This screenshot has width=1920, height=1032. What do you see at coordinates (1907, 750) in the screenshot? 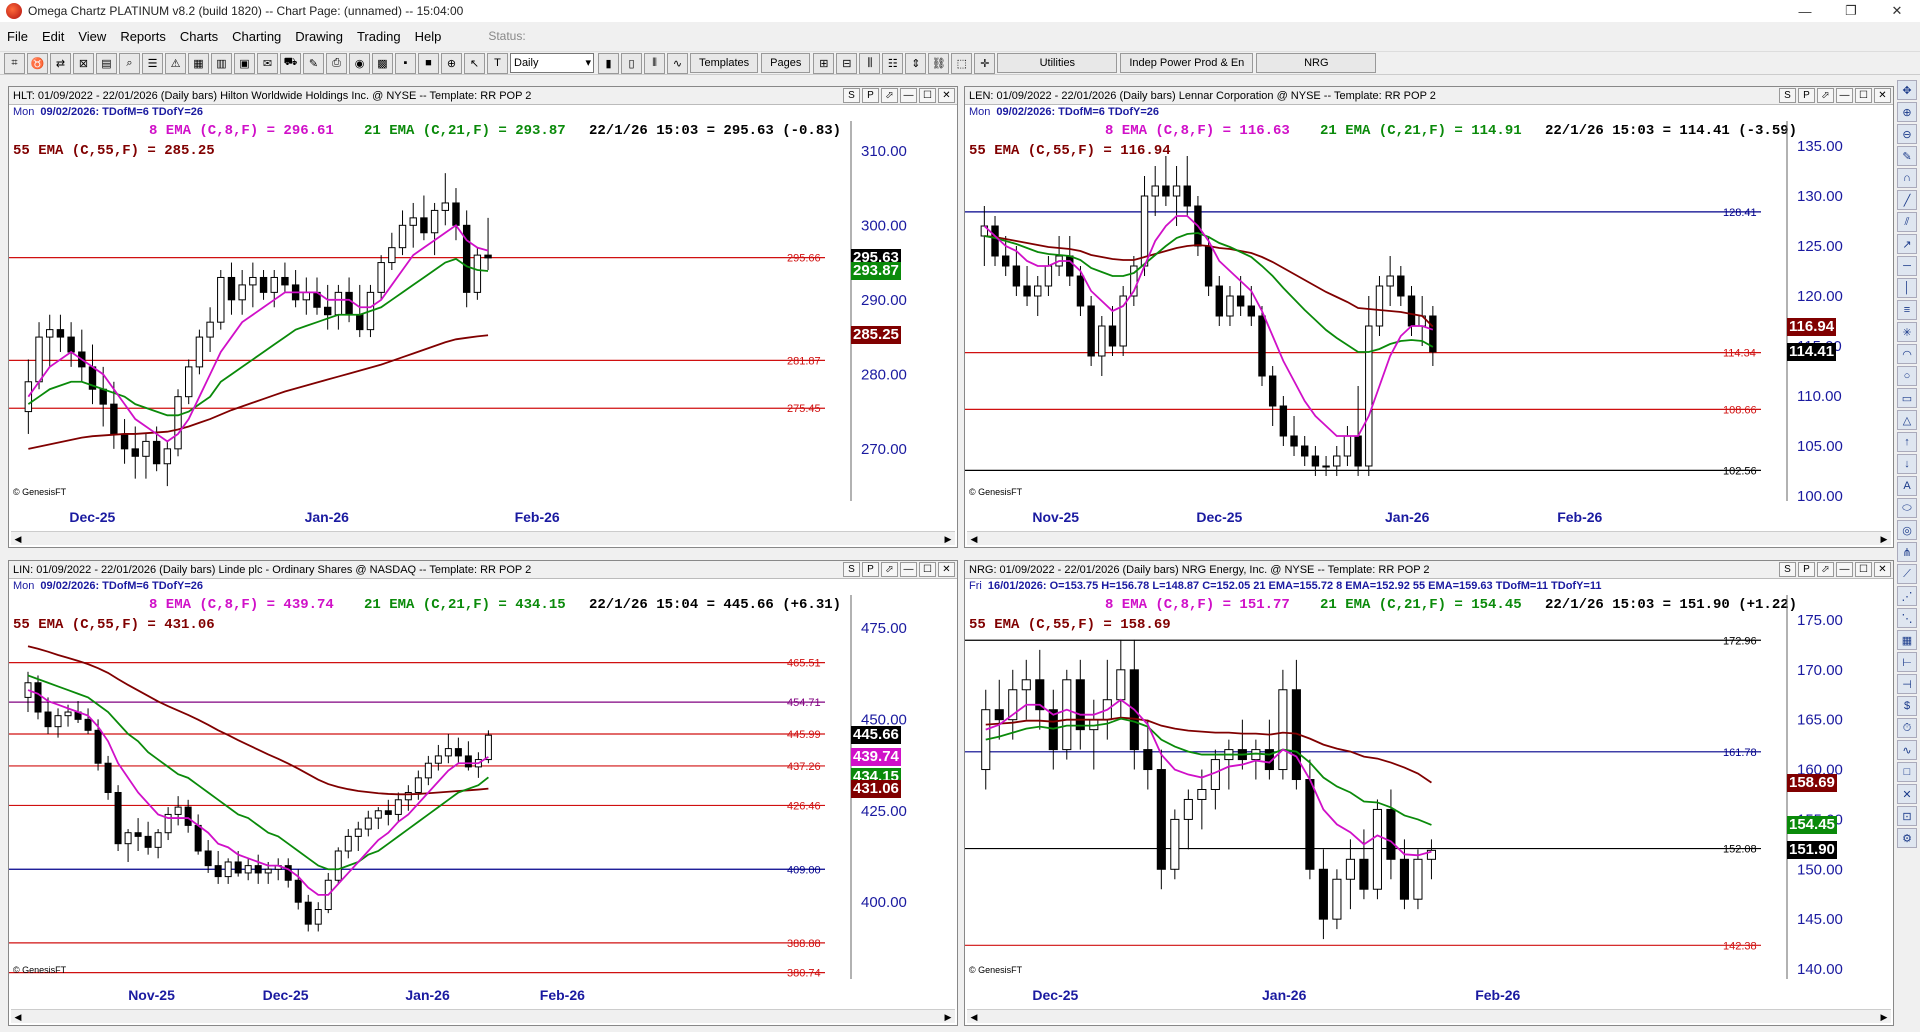
I see `wave-icon: ∿` at bounding box center [1907, 750].